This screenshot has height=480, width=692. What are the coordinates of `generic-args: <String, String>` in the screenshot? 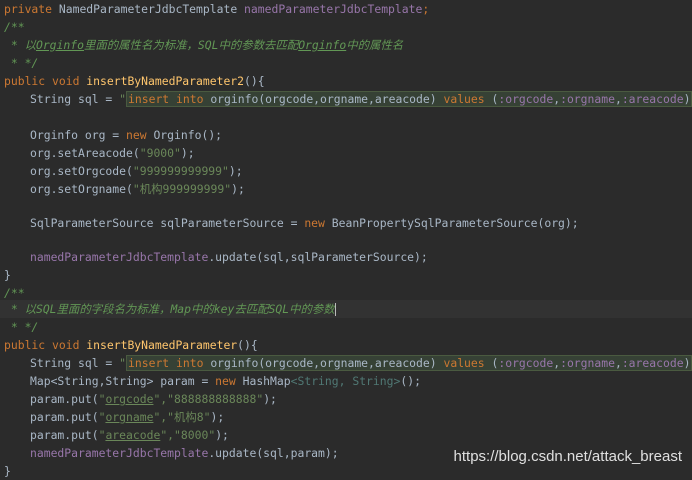 It's located at (345, 381).